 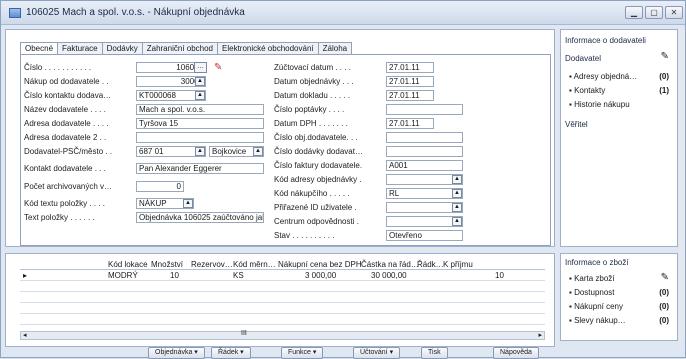 What do you see at coordinates (25, 275) in the screenshot?
I see `row-selector-icon: ▸` at bounding box center [25, 275].